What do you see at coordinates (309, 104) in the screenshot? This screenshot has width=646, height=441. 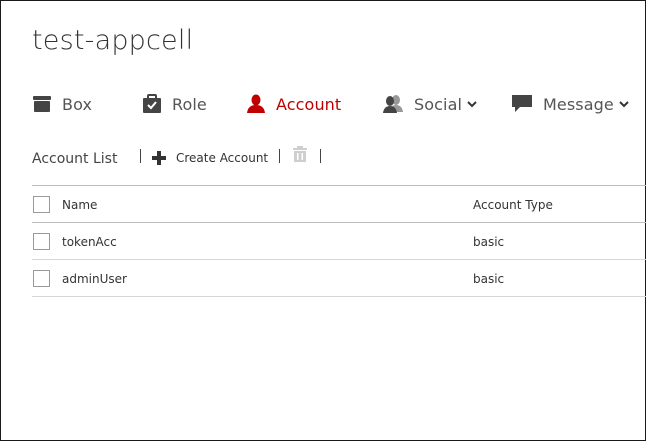 I see `tab-account-label: Account` at bounding box center [309, 104].